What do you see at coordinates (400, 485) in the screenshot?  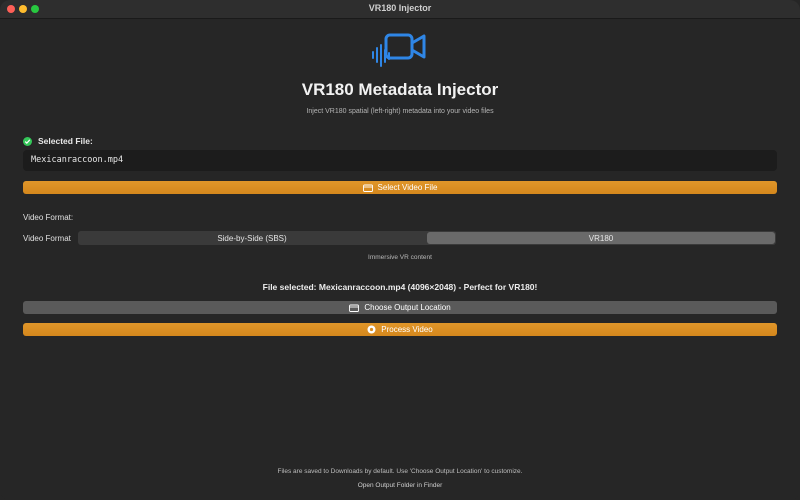 I see `open-output-folder-link: Open Output Folder in Finder` at bounding box center [400, 485].